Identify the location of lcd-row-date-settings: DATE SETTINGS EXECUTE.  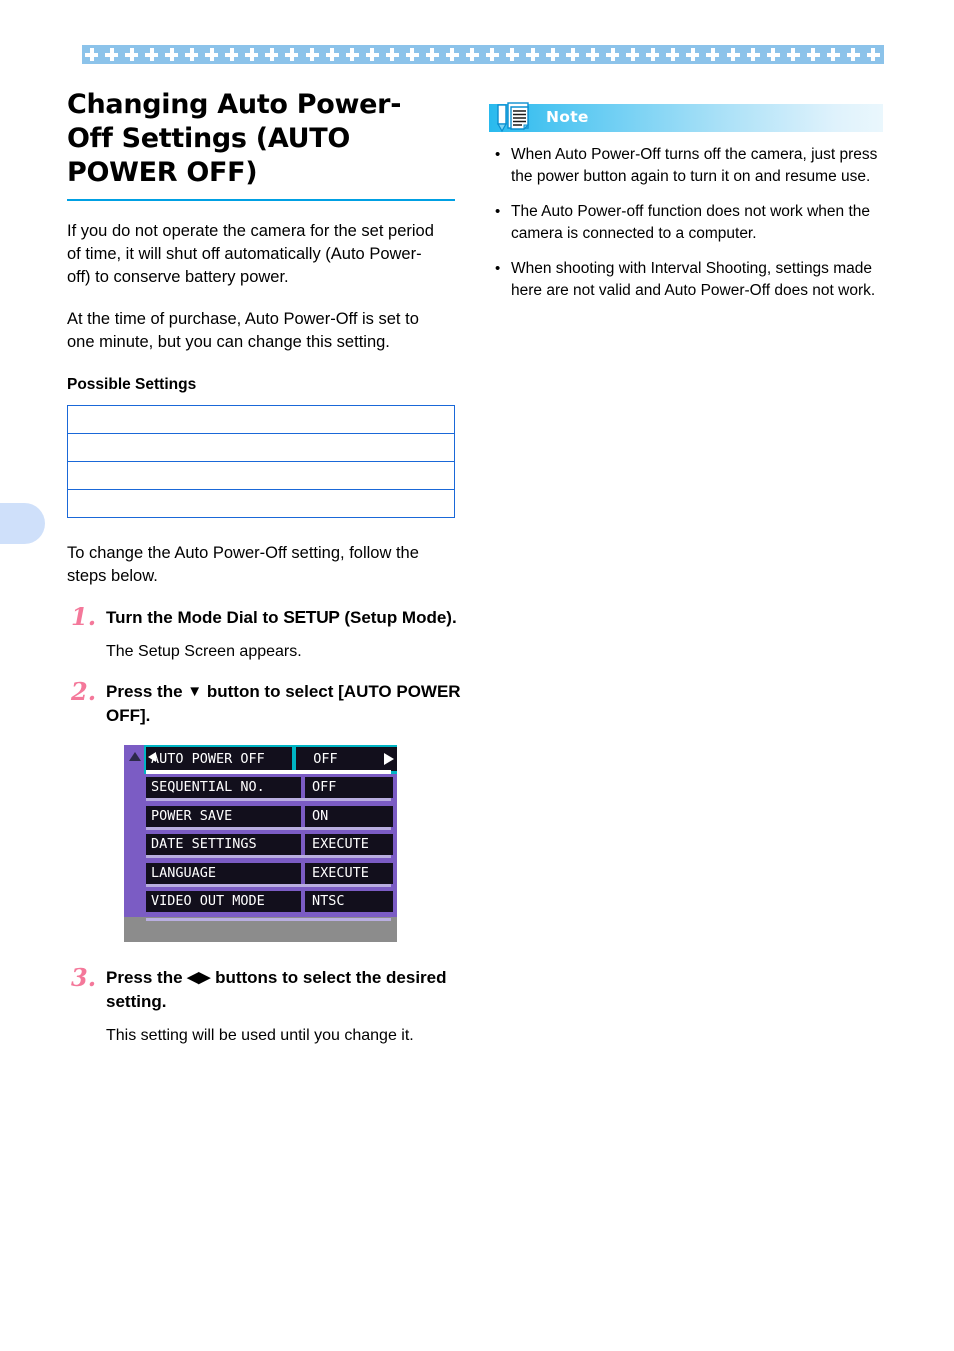
(270, 844).